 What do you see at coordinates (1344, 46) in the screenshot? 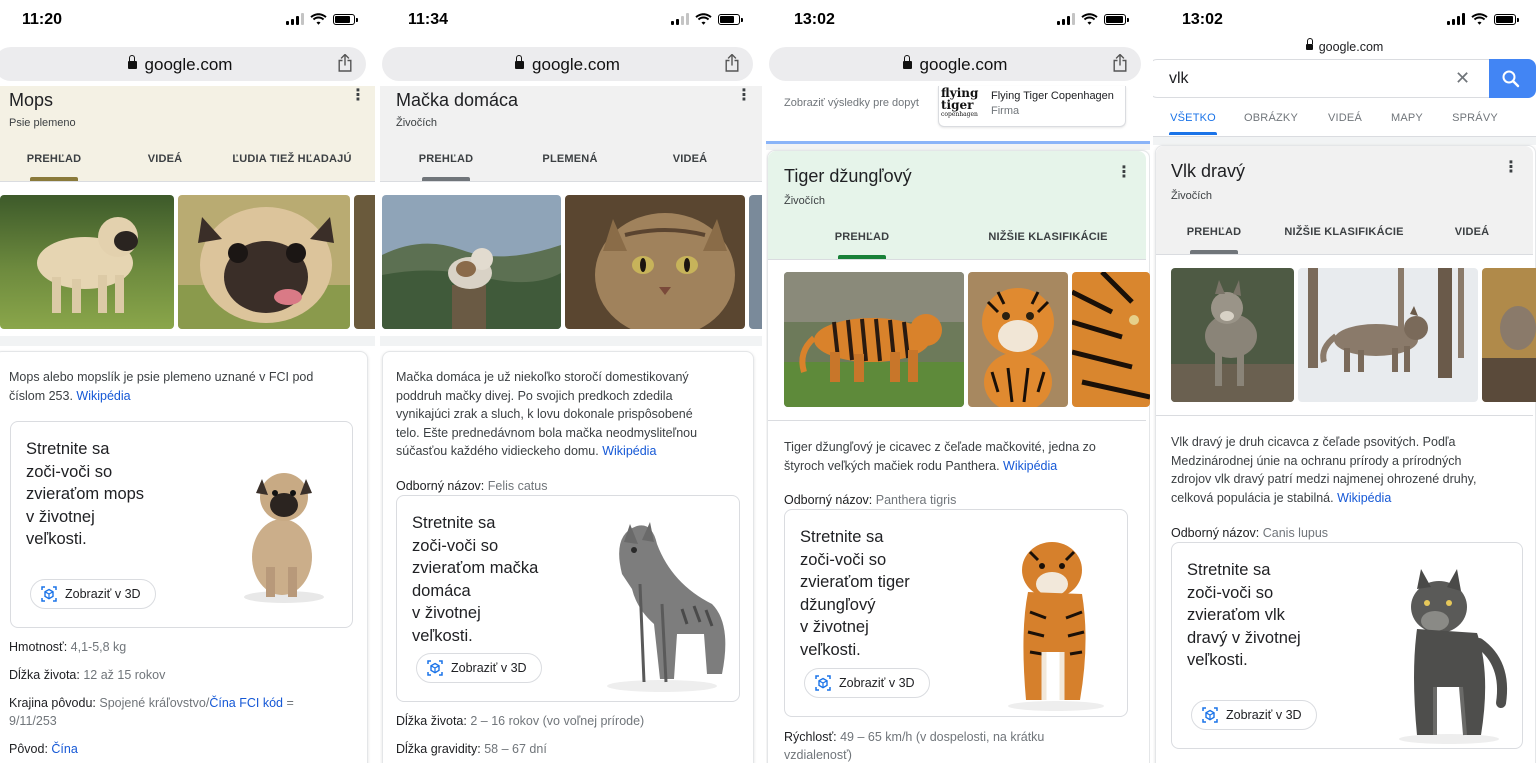
I see `address-bar-compact: google.com` at bounding box center [1344, 46].